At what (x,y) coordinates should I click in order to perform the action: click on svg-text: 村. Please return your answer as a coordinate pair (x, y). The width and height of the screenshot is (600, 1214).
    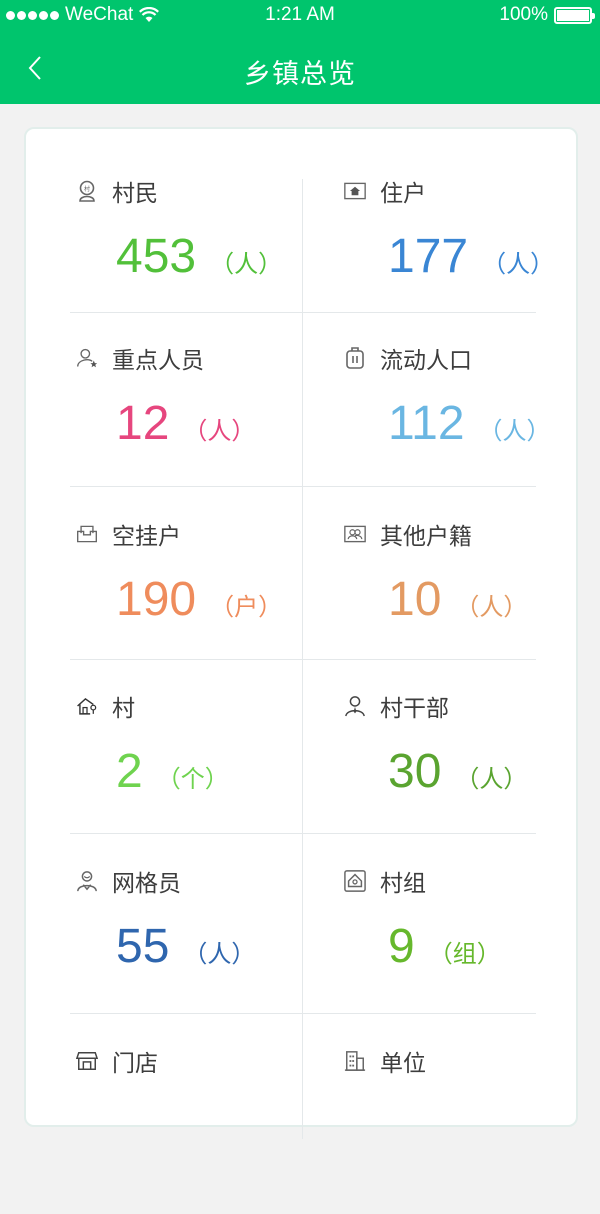
    Looking at the image, I should click on (87, 189).